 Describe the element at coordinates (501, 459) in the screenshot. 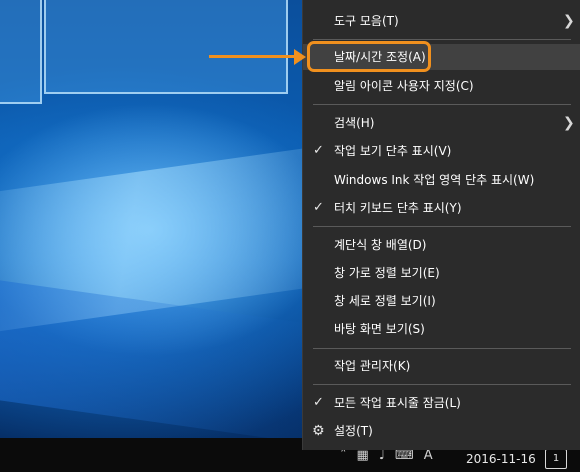

I see `taskbar-clock: 2016-11-16` at that location.